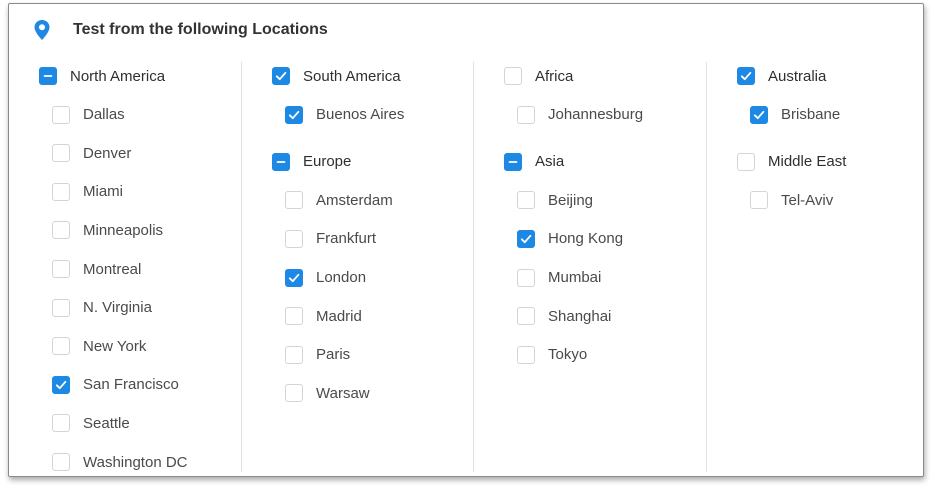  I want to click on city-tel-aviv: Tel-Aviv, so click(791, 200).